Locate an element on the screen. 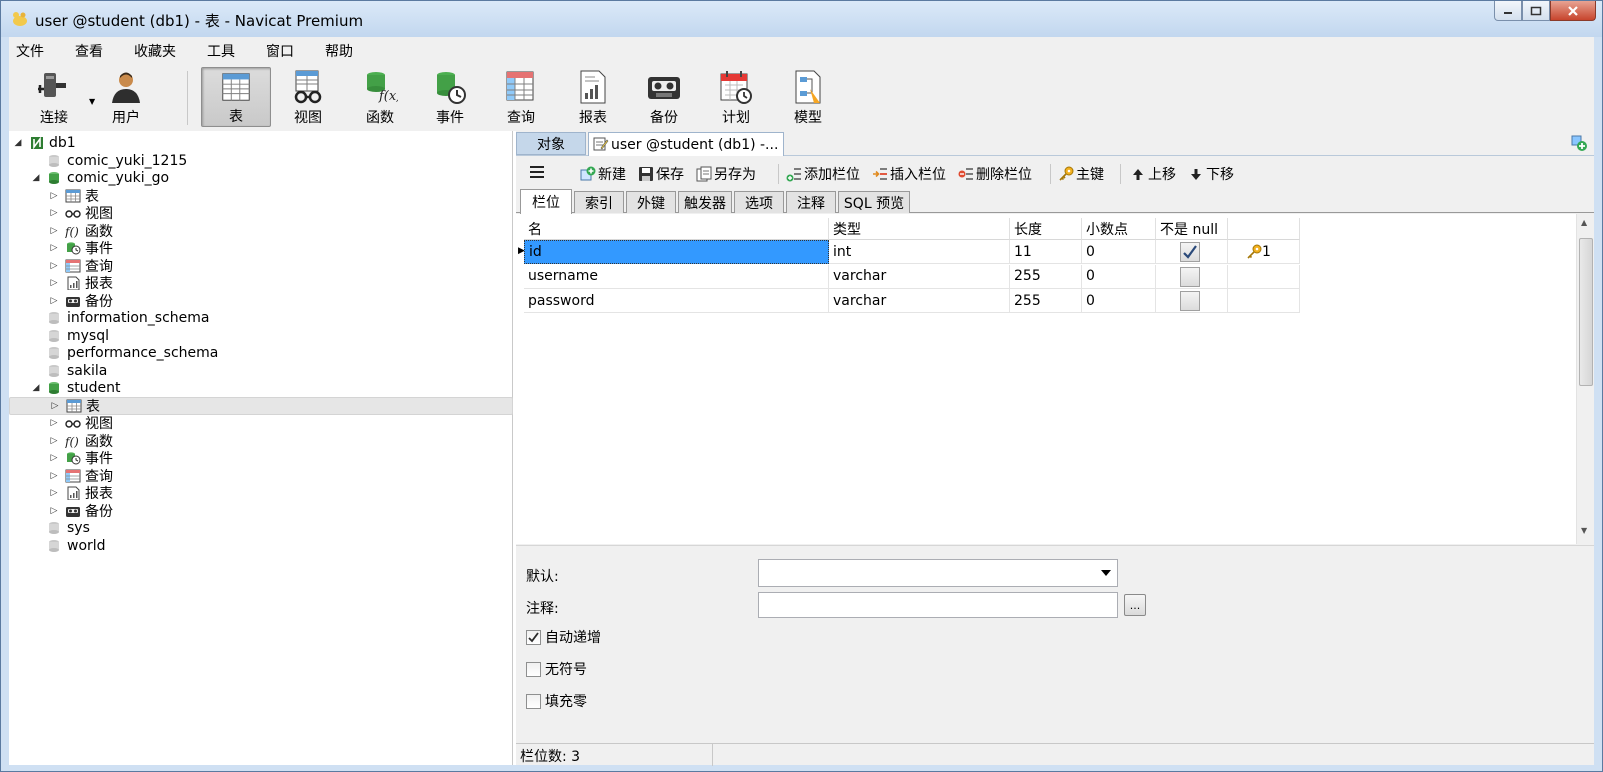 This screenshot has width=1603, height=772. toolbar-button-event: 事件 is located at coordinates (450, 97).